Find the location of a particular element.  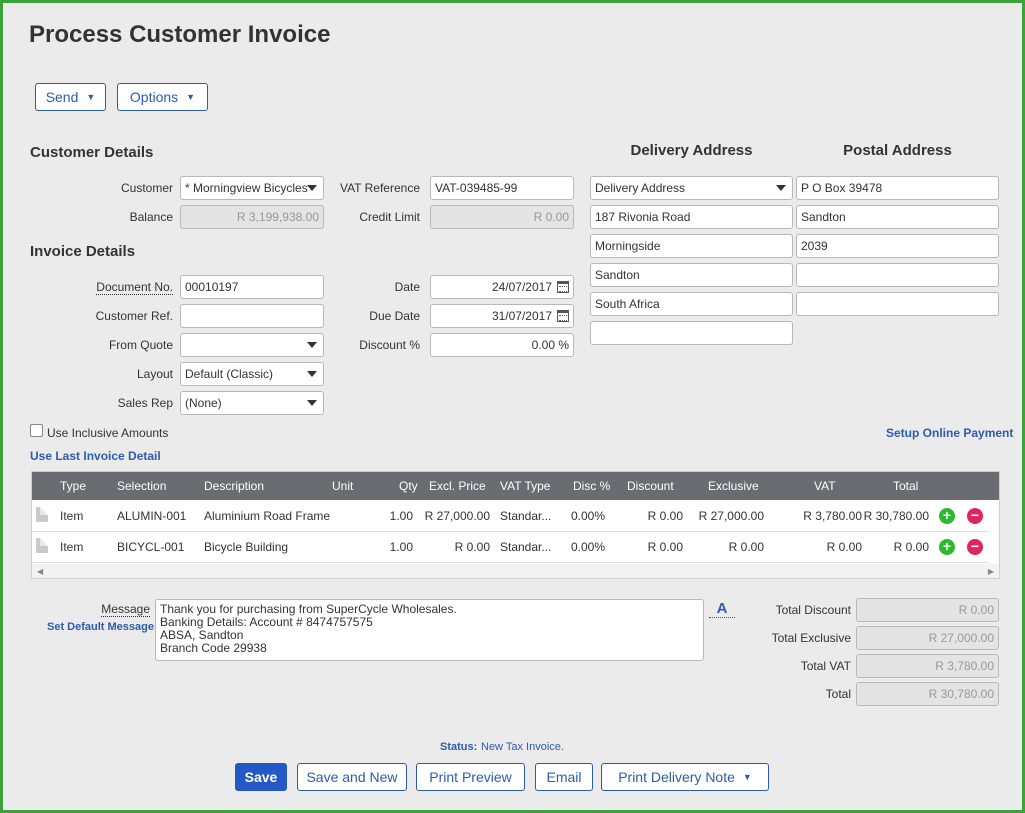

column-header-qty: Qty is located at coordinates (408, 486).